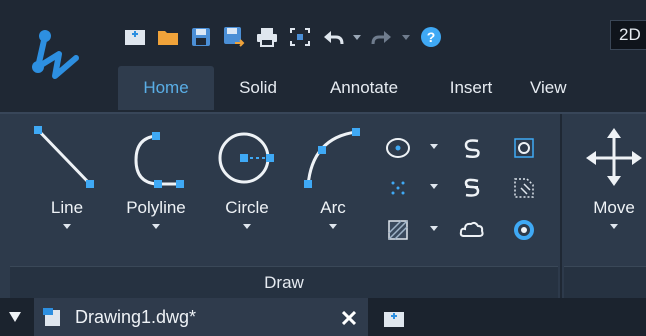 The height and width of the screenshot is (336, 646). I want to click on move-dropdown-icon, so click(614, 226).